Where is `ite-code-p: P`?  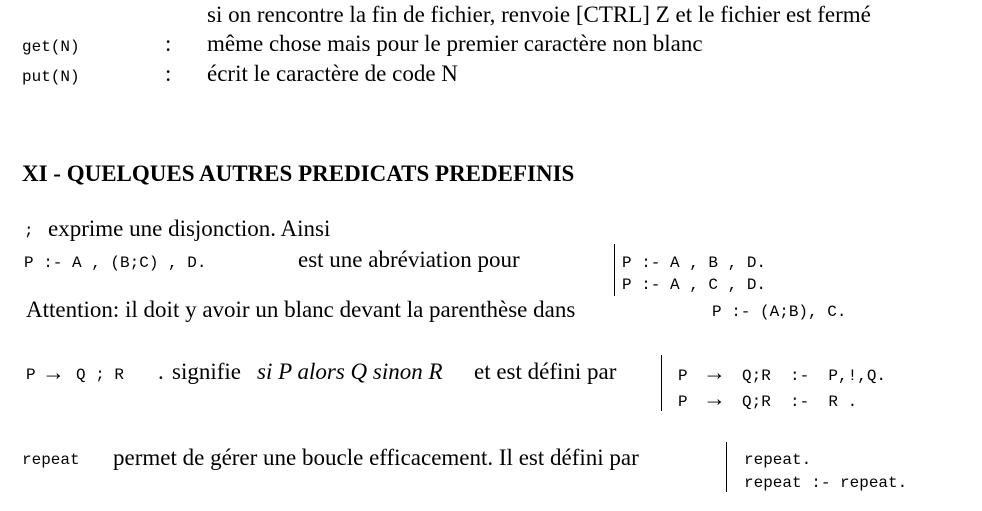
ite-code-p: P is located at coordinates (31, 375).